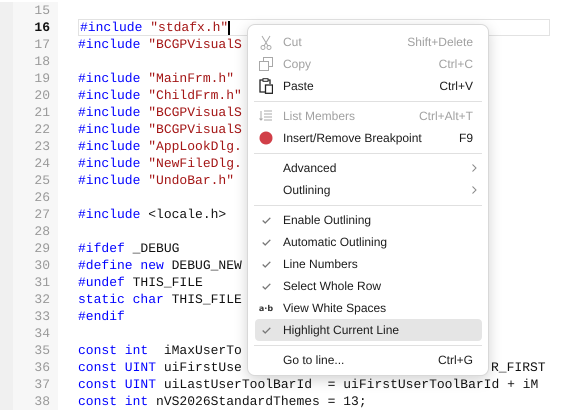  I want to click on line-number: 27, so click(29, 214).